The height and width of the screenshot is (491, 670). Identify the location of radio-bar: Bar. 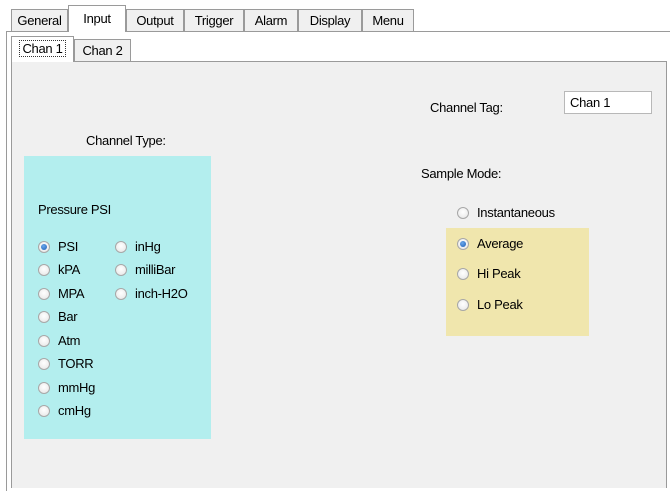
(58, 316).